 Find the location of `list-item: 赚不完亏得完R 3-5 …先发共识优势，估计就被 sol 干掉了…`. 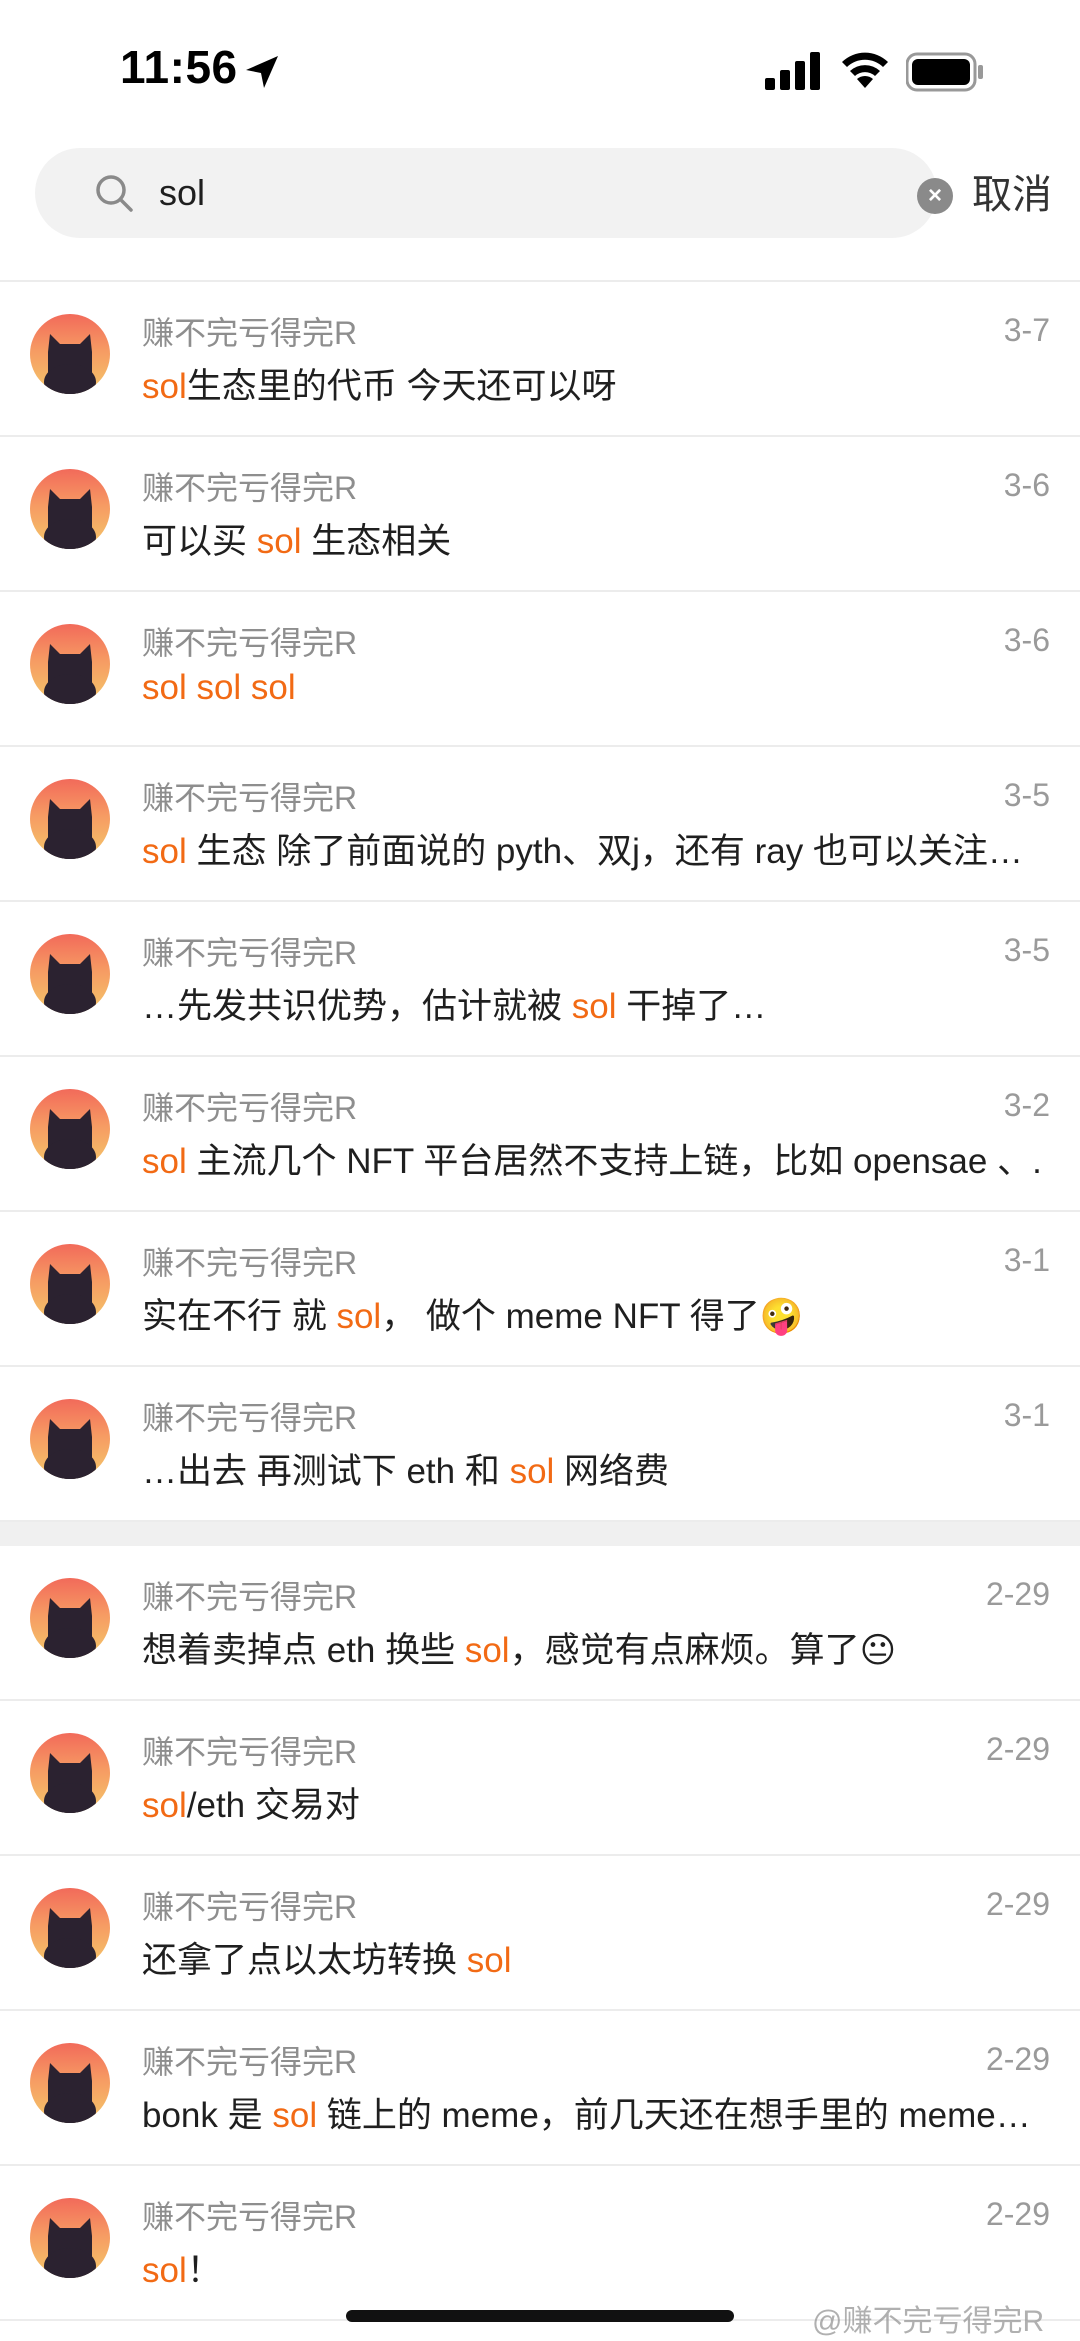

list-item: 赚不完亏得完R 3-5 …先发共识优势，估计就被 sol 干掉了… is located at coordinates (540, 979).